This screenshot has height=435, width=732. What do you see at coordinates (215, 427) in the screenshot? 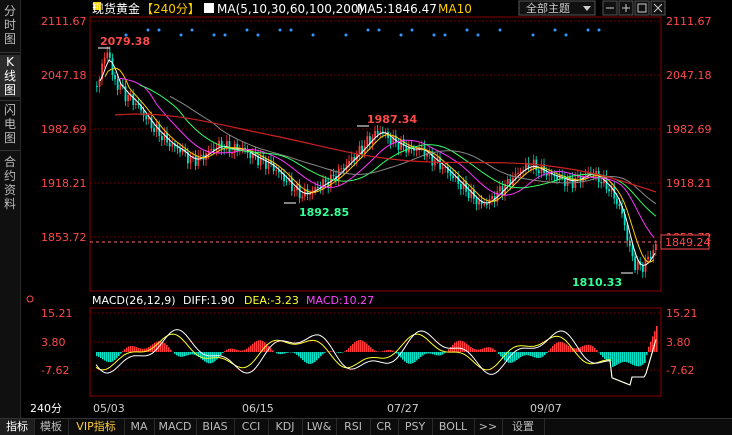
I see `tab-bias: BIAS` at bounding box center [215, 427].